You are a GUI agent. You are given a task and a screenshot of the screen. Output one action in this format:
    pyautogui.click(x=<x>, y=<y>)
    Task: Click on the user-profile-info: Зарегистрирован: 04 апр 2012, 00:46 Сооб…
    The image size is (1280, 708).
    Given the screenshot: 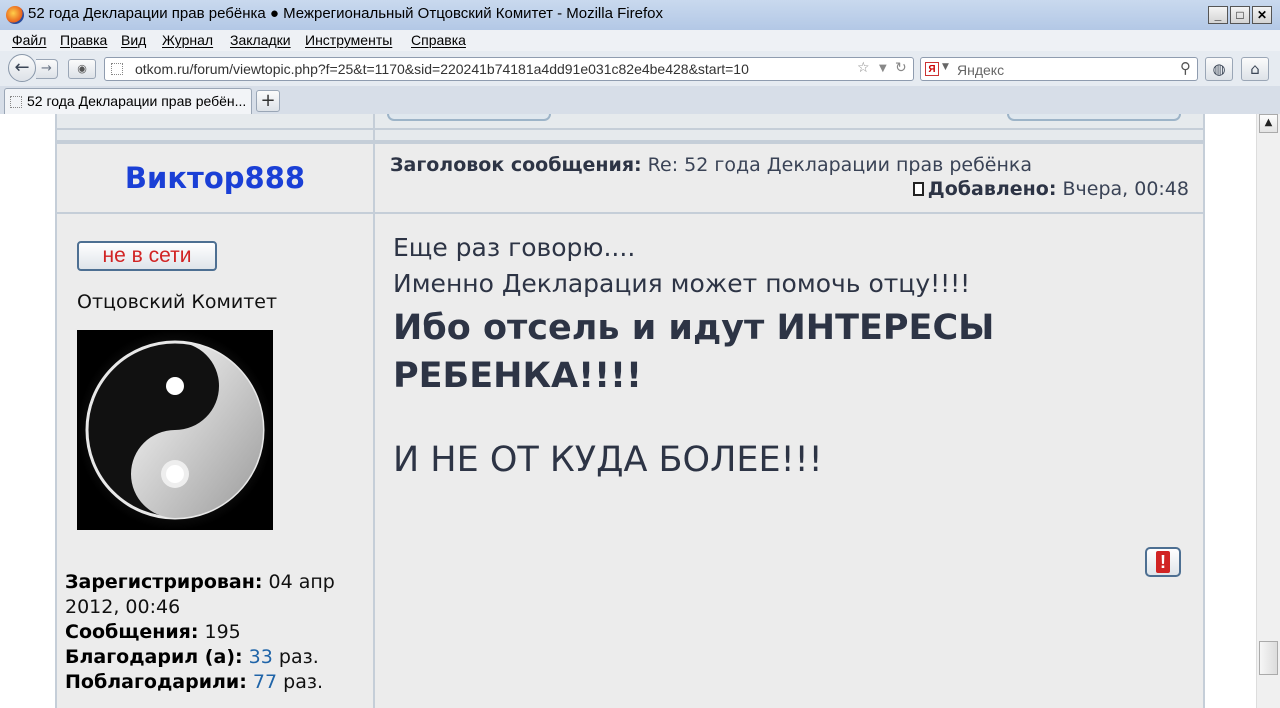 What is the action you would take?
    pyautogui.click(x=215, y=632)
    